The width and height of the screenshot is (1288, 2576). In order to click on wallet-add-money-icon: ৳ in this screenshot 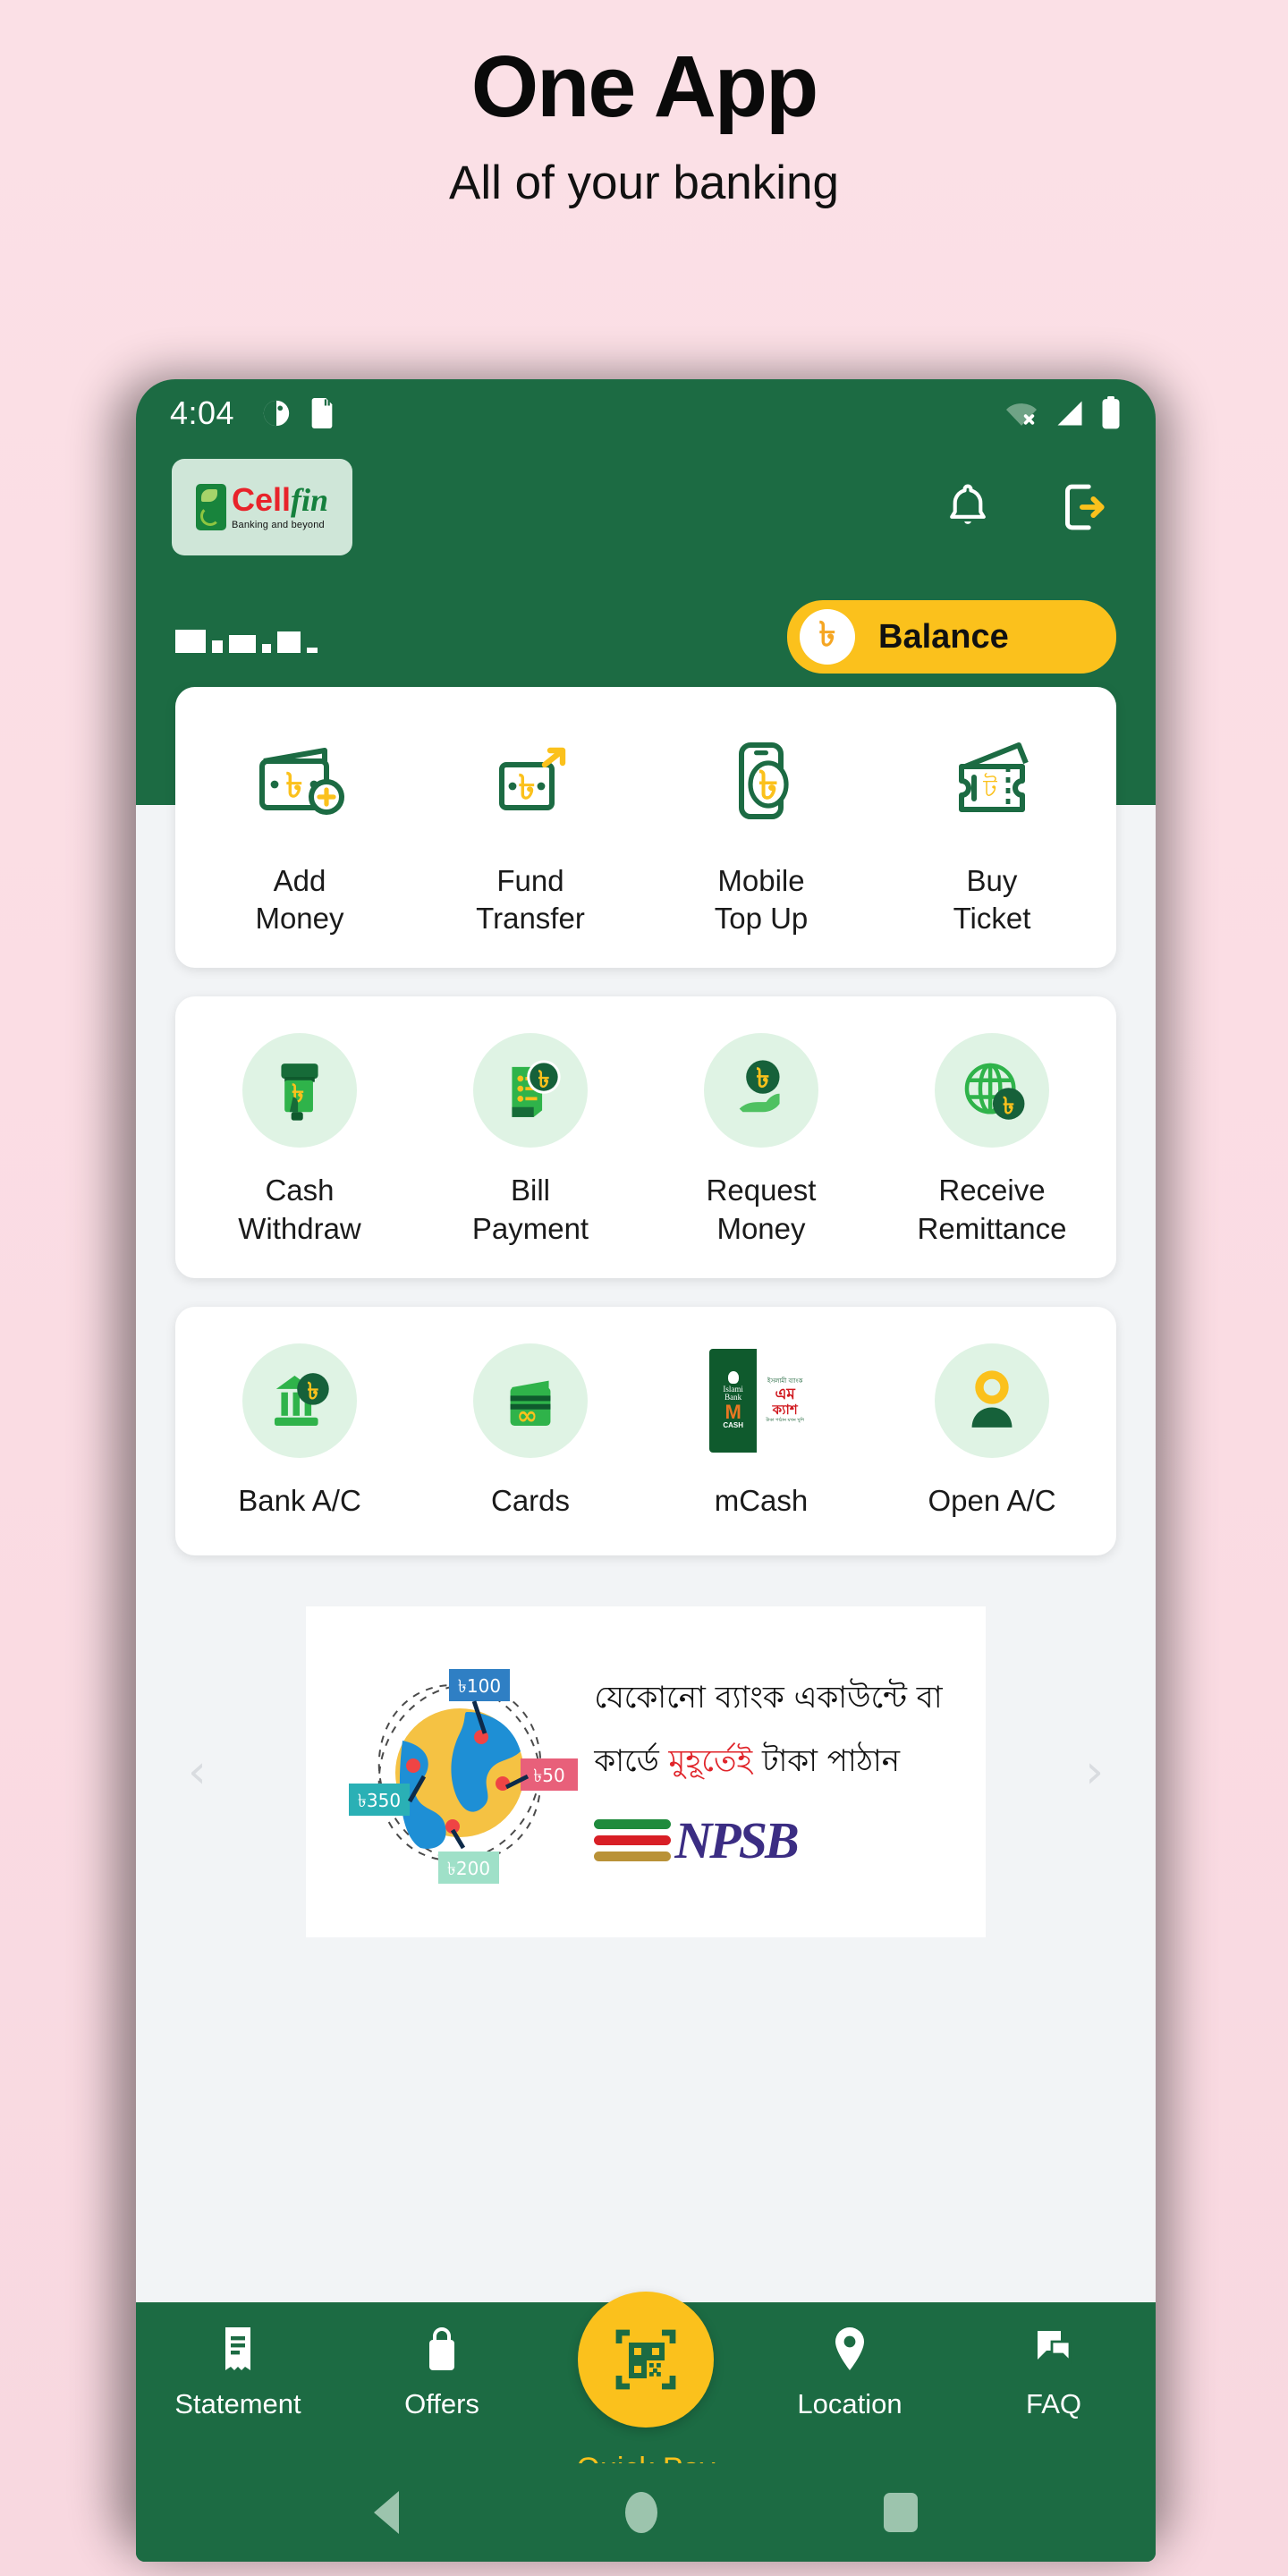, I will do `click(300, 781)`.